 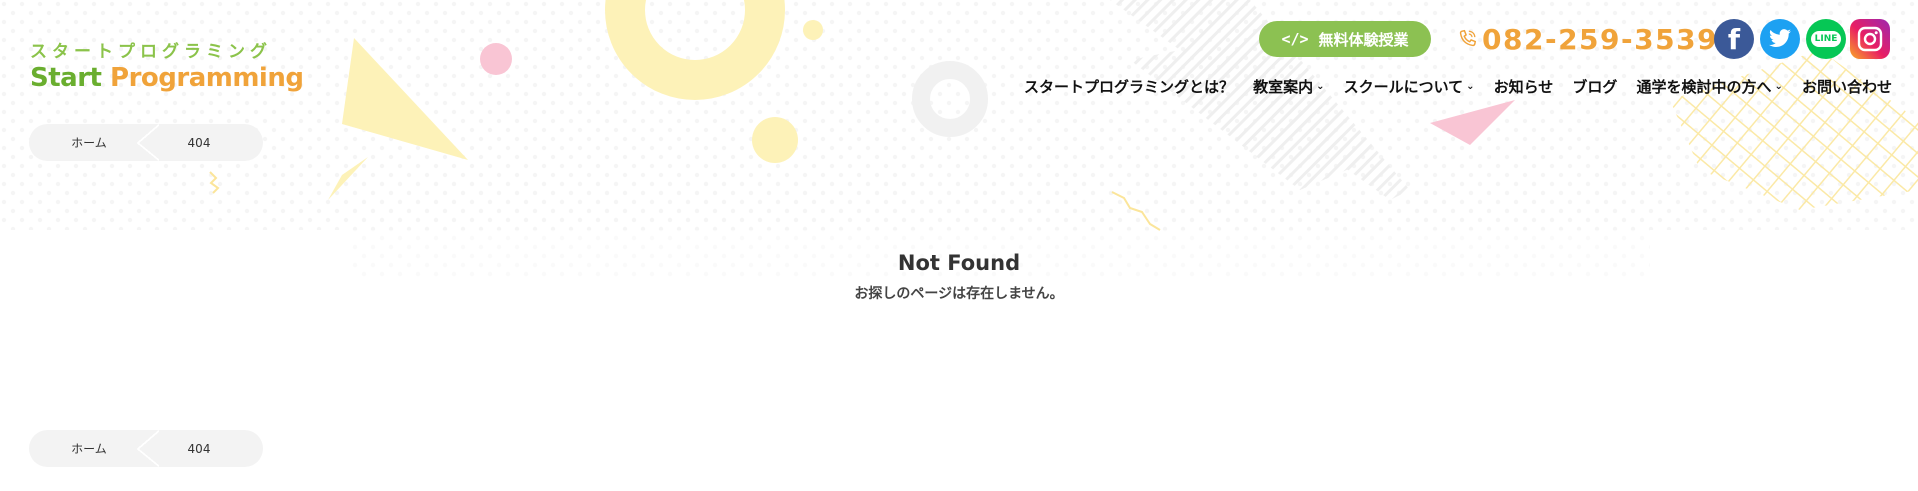 I want to click on page-title: Not Found, so click(x=959, y=263).